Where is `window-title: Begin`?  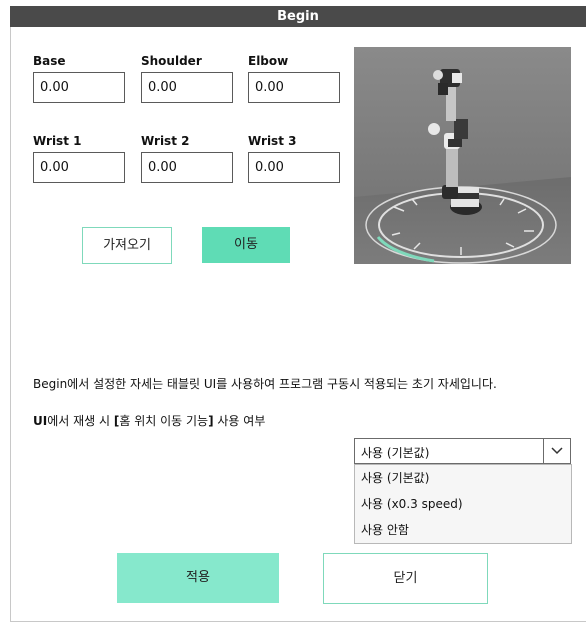
window-title: Begin is located at coordinates (298, 16).